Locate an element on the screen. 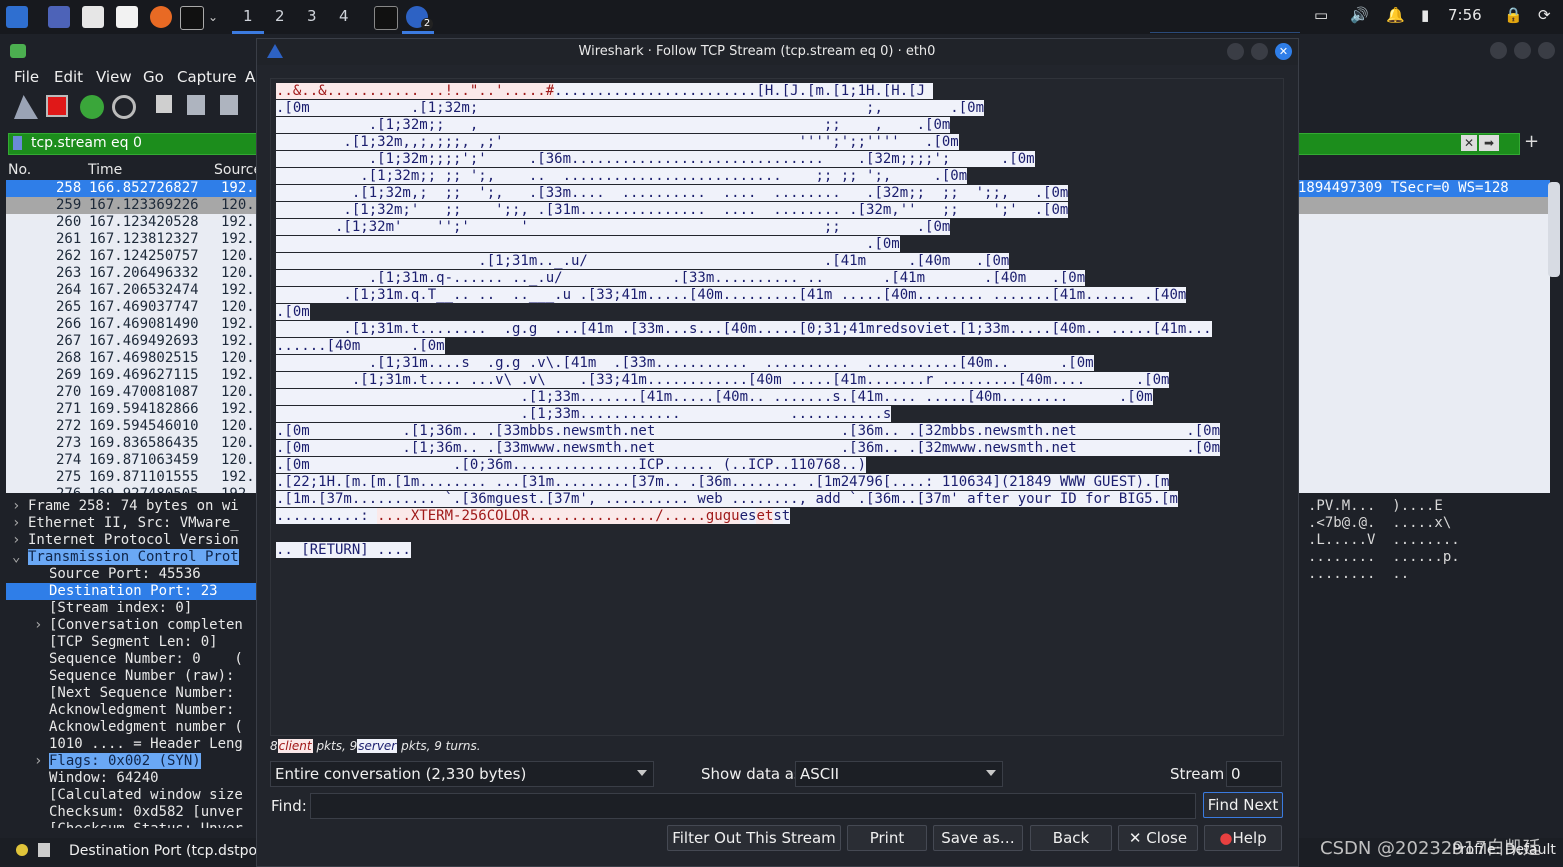 This screenshot has height=867, width=1563. detail-row: Checksum: 0xd582 [unver is located at coordinates (131, 812).